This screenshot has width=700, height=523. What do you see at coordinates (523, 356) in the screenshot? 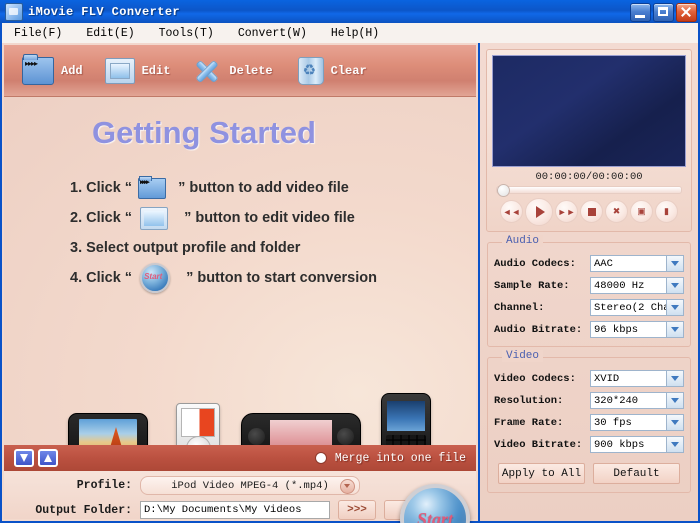
I see `video-group-title: Video` at bounding box center [523, 356].